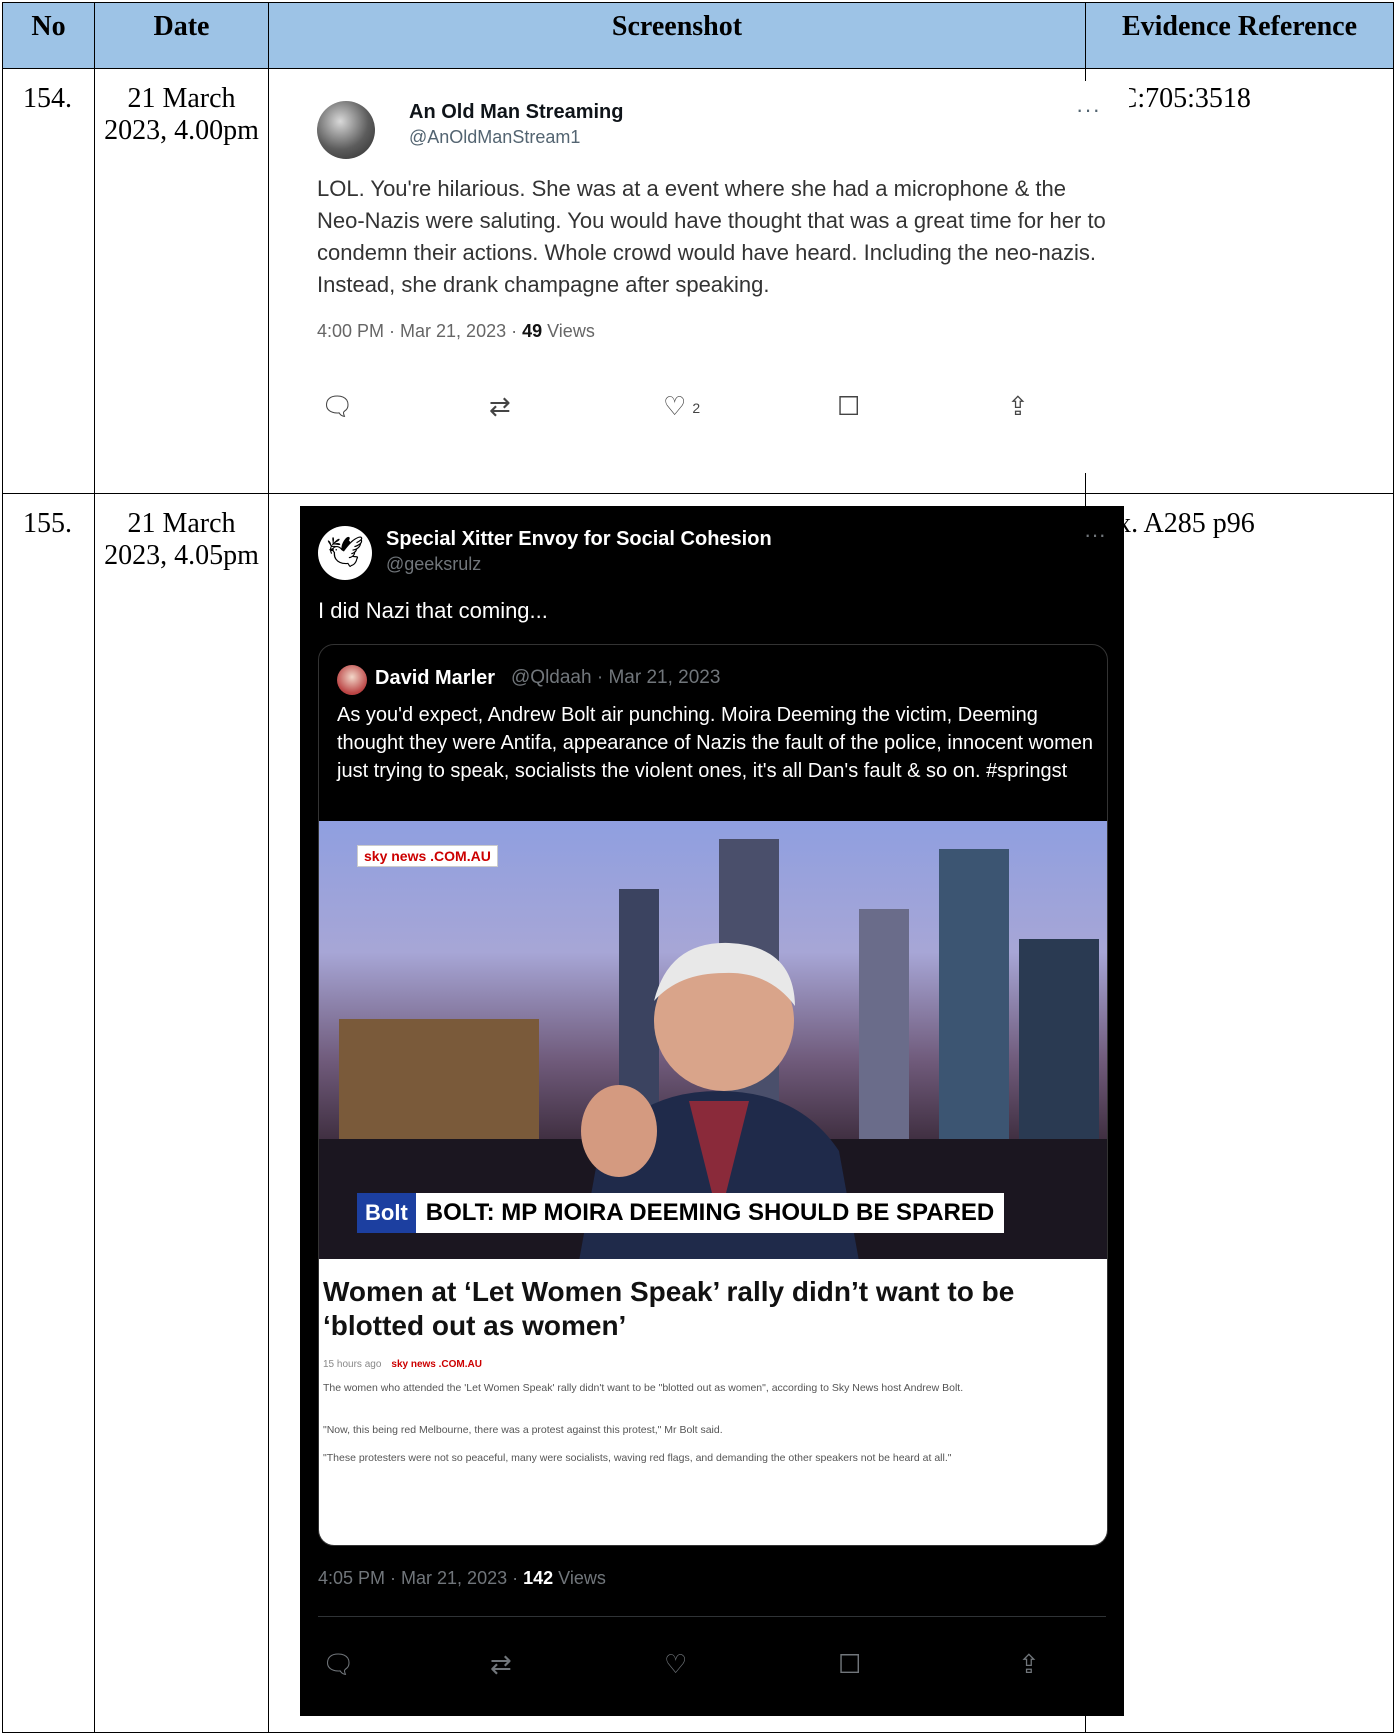 The width and height of the screenshot is (1400, 1733). I want to click on divider, so click(712, 1616).